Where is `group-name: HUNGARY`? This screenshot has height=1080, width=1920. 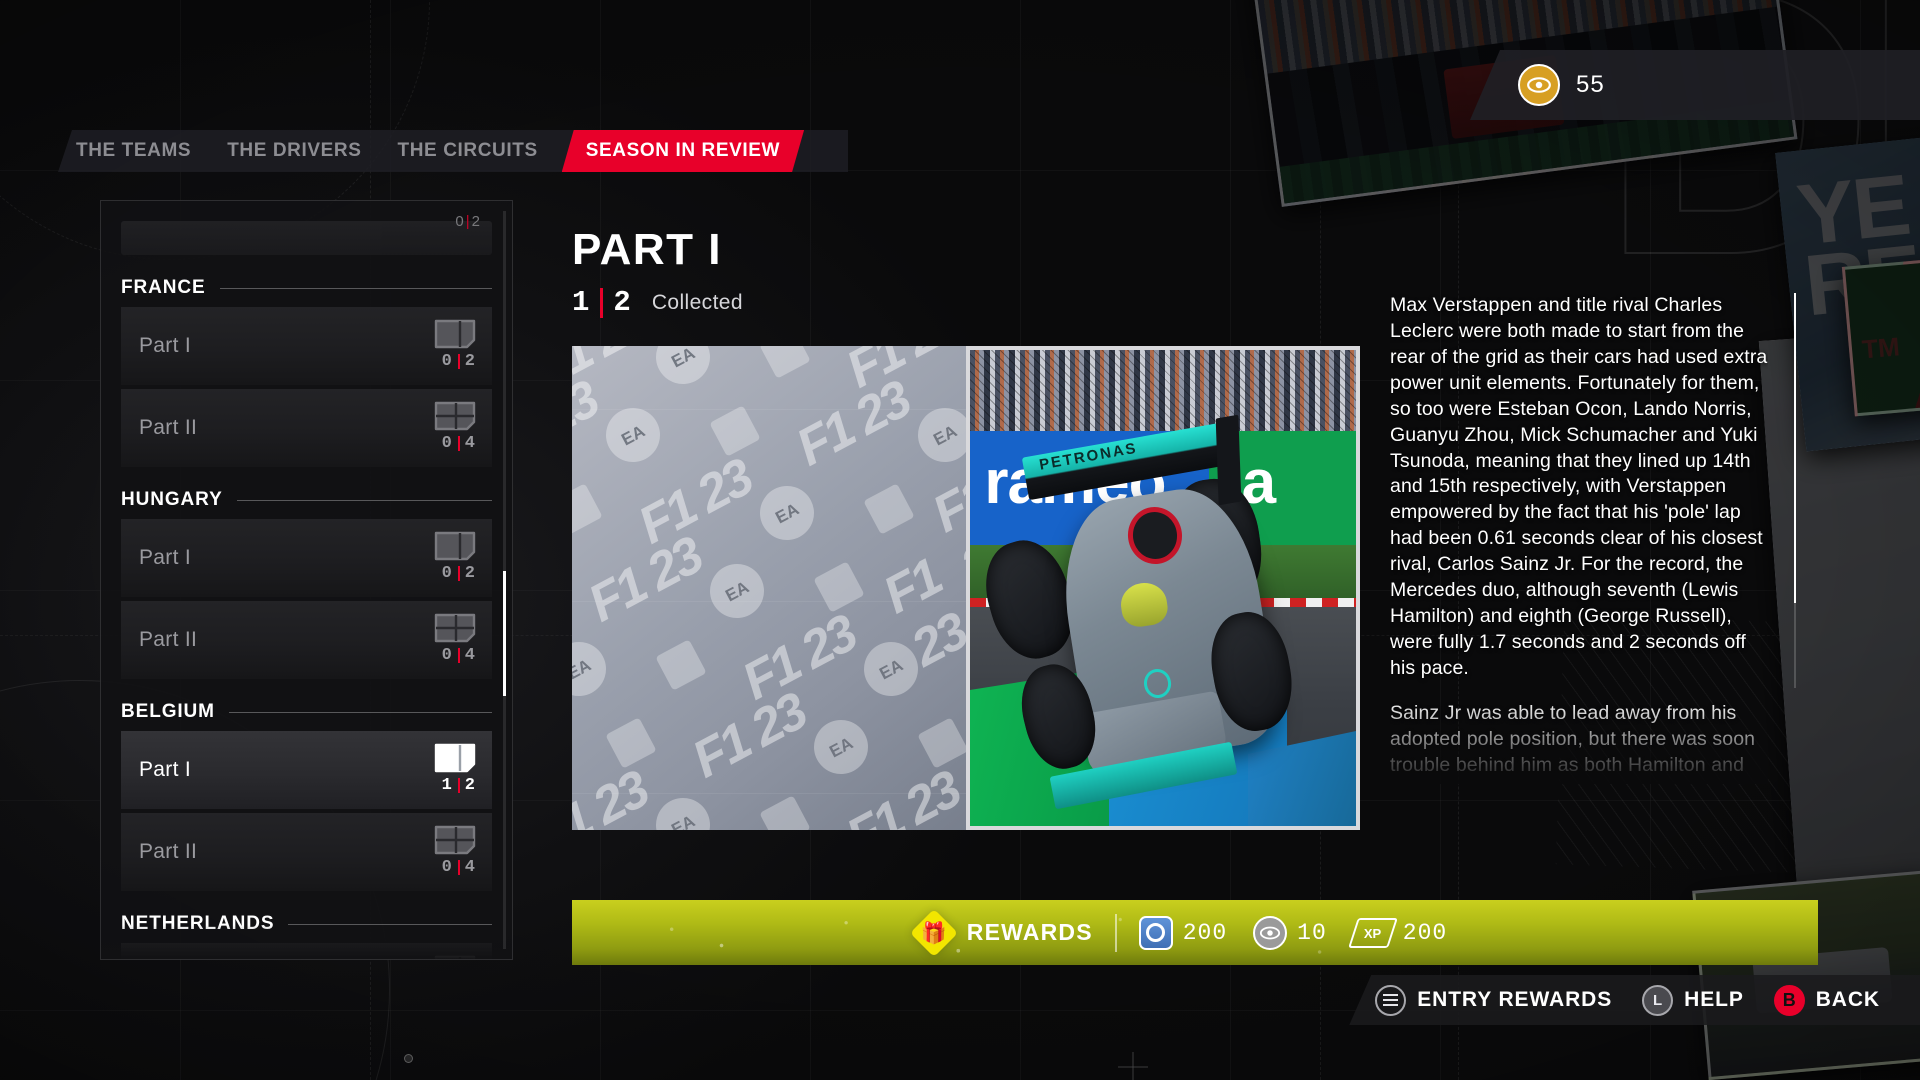 group-name: HUNGARY is located at coordinates (172, 499).